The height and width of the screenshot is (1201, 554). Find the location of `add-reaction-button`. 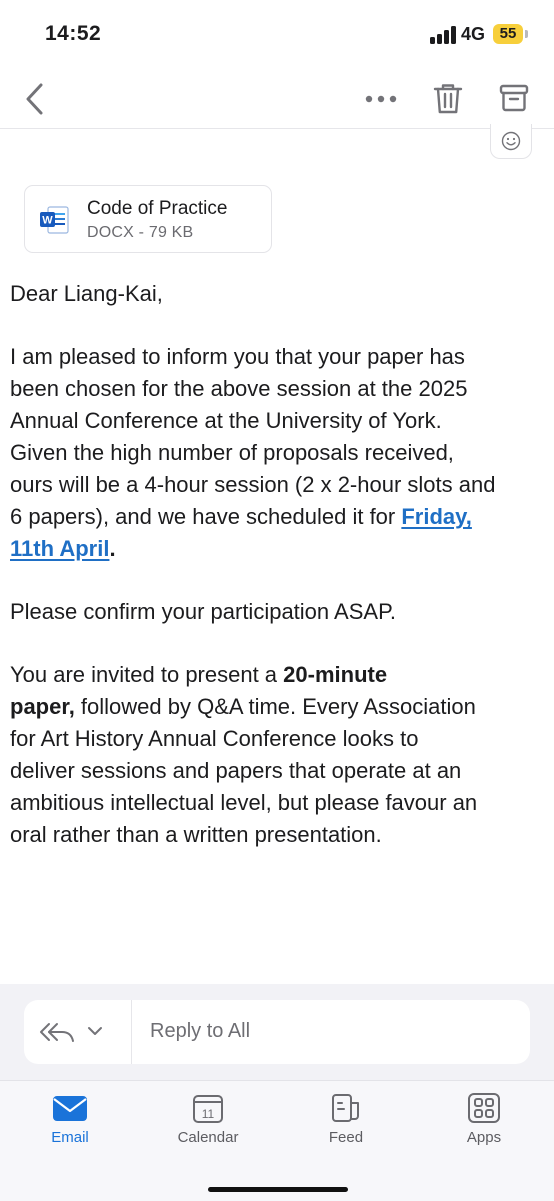

add-reaction-button is located at coordinates (511, 141).